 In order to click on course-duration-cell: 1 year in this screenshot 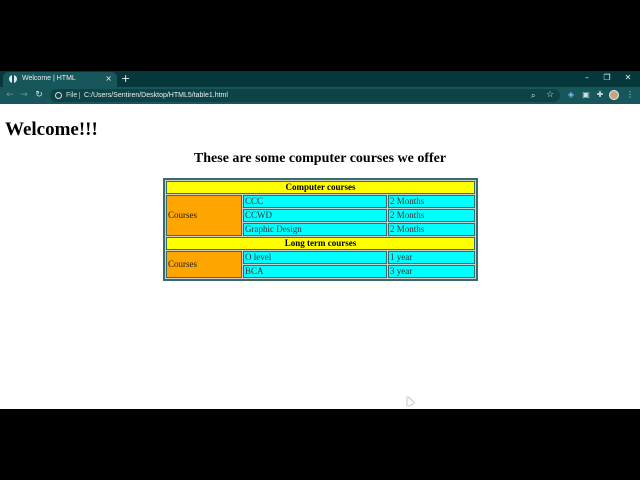, I will do `click(431, 257)`.